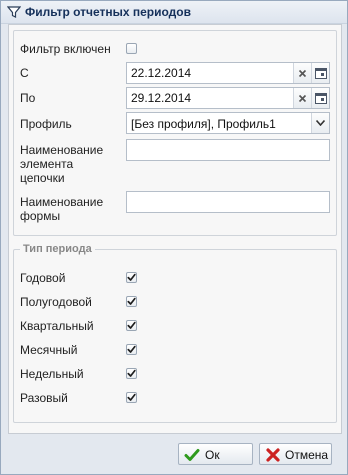 Image resolution: width=348 pixels, height=475 pixels. I want to click on chain-element-field, so click(228, 150).